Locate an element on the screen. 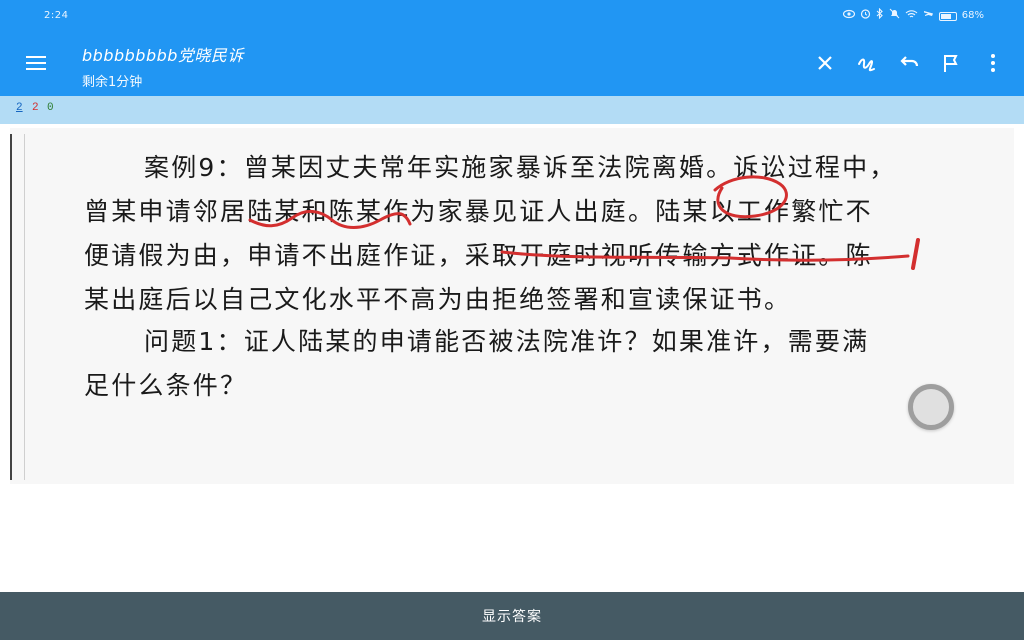  close-button is located at coordinates (825, 63).